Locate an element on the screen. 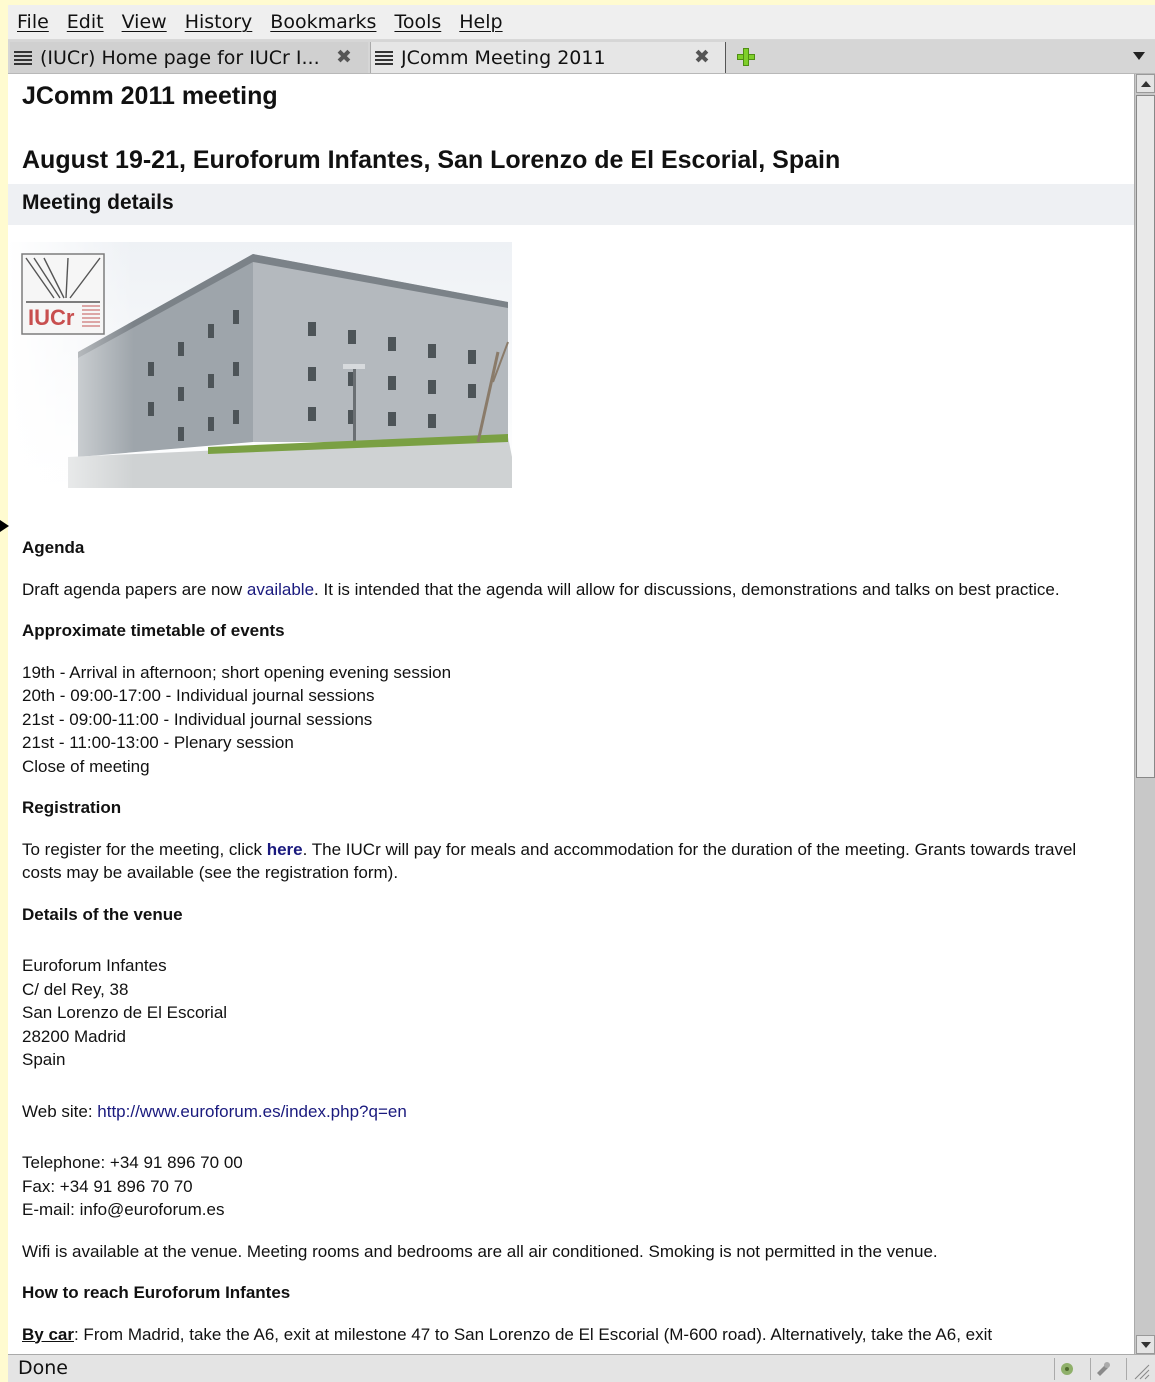  scroll-down-icon is located at coordinates (1145, 1344).